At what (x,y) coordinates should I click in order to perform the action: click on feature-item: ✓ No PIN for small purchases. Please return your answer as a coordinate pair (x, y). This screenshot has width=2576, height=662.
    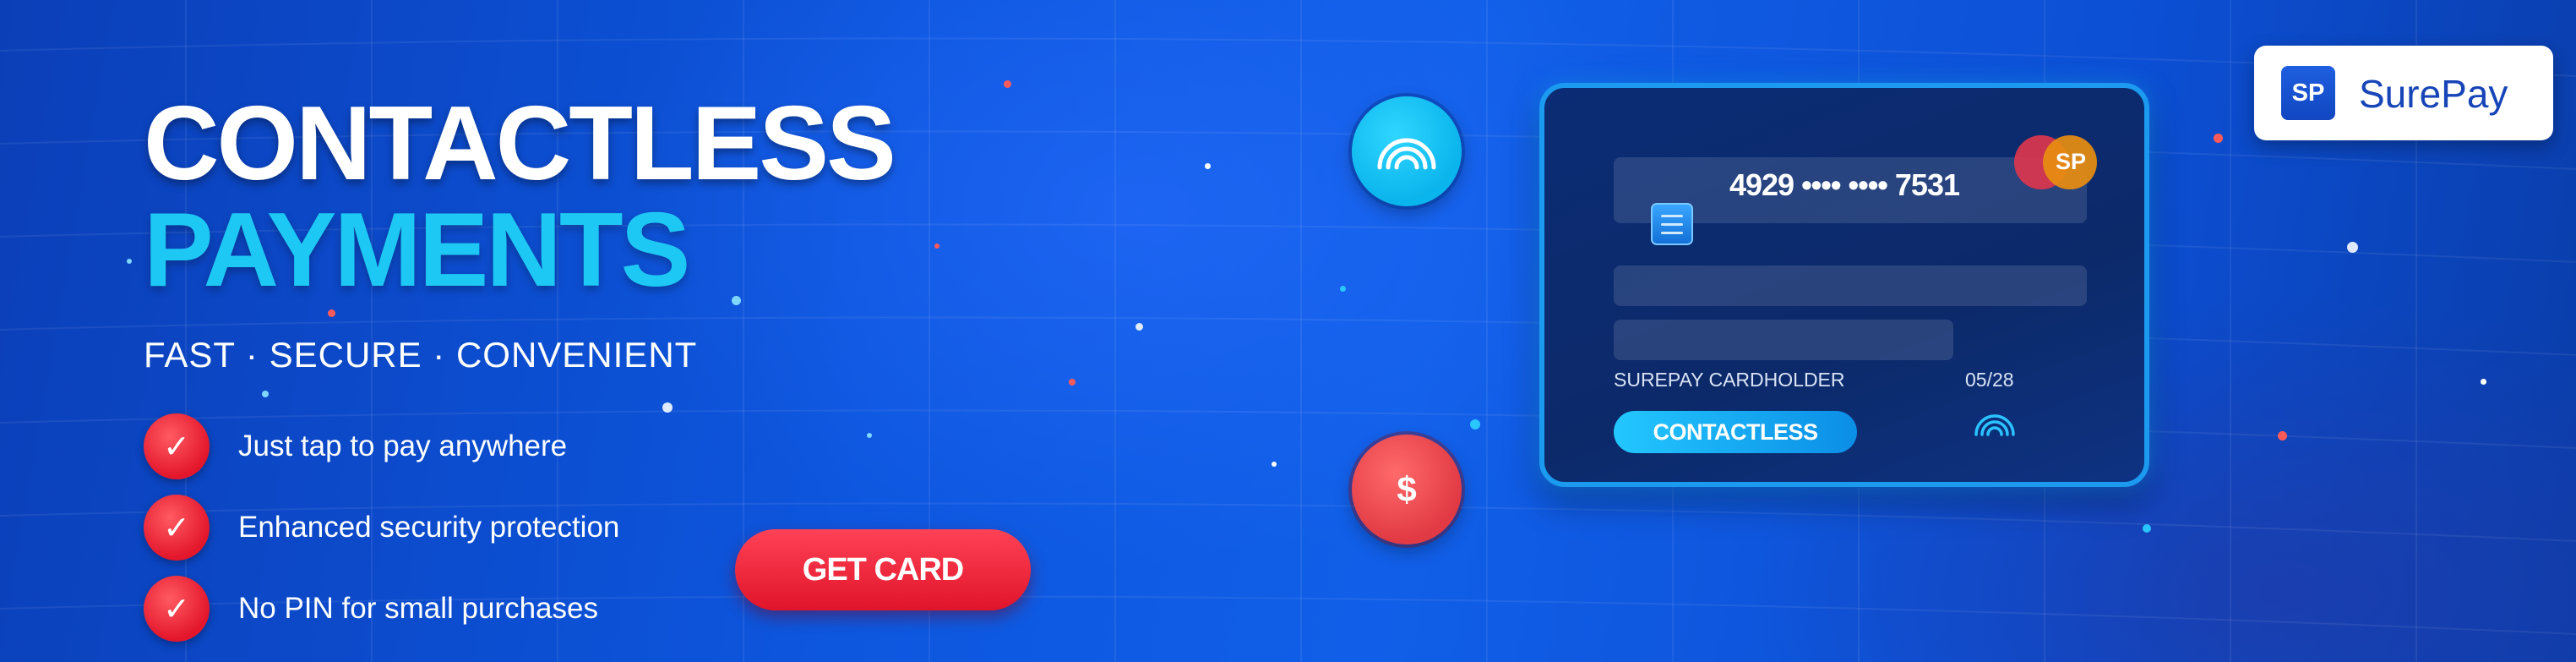
    Looking at the image, I should click on (371, 609).